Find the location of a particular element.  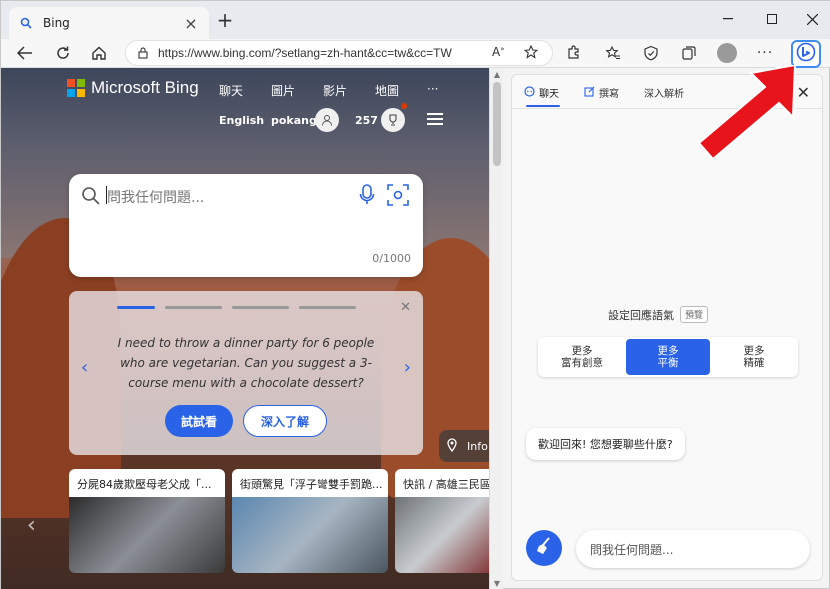

lock-icon is located at coordinates (143, 53).